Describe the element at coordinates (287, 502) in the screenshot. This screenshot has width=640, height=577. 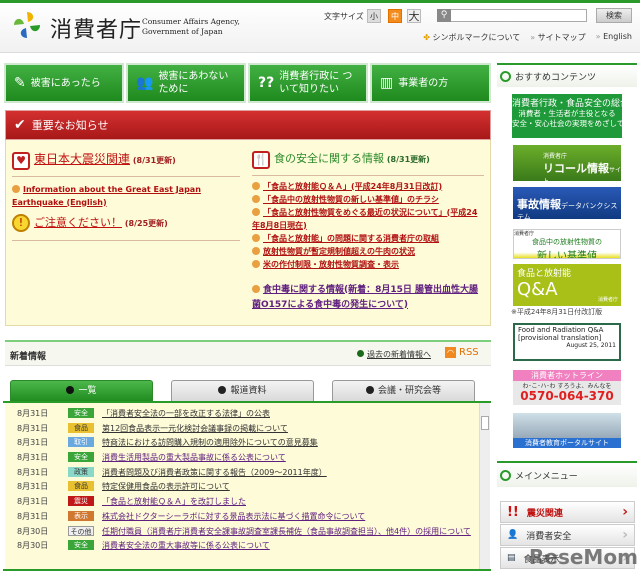
I see `news-link: 「食品と放射能Ｑ＆Ａ」を改訂しました` at that location.